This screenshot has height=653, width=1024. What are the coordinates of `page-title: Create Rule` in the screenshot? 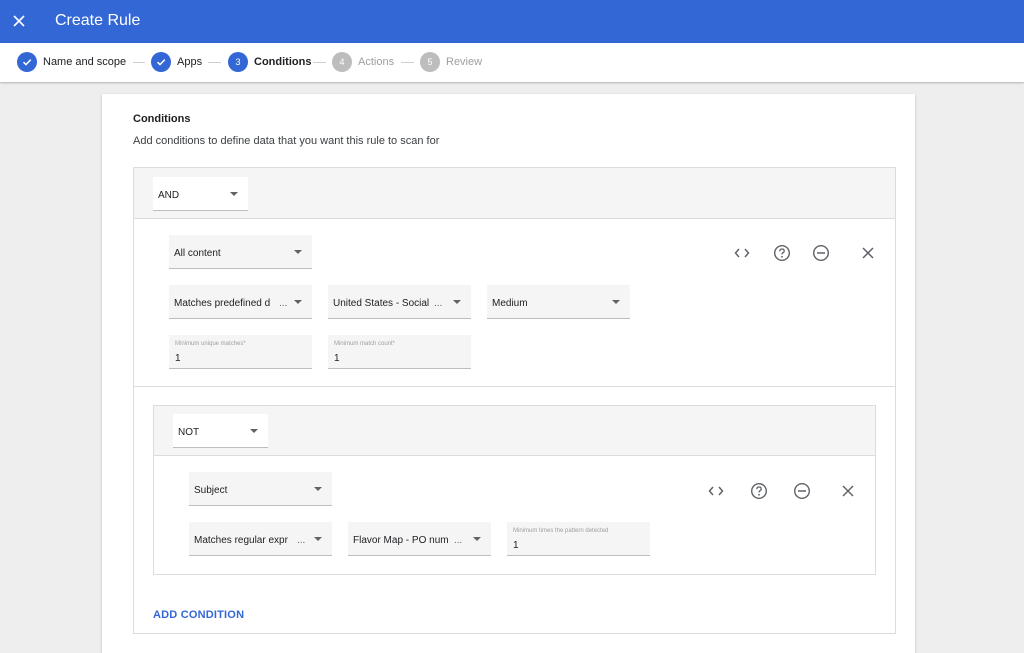 It's located at (98, 20).